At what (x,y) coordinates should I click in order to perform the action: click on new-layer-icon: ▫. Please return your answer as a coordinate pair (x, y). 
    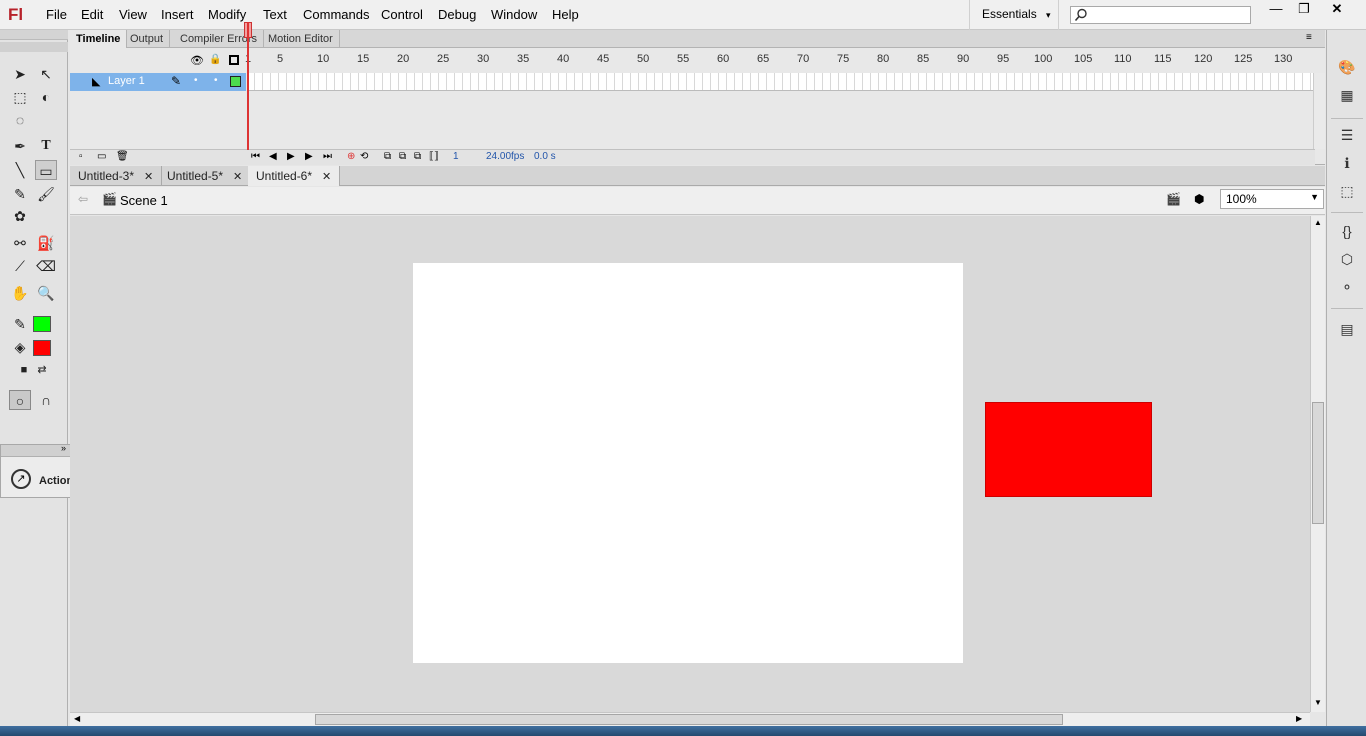
    Looking at the image, I should click on (81, 156).